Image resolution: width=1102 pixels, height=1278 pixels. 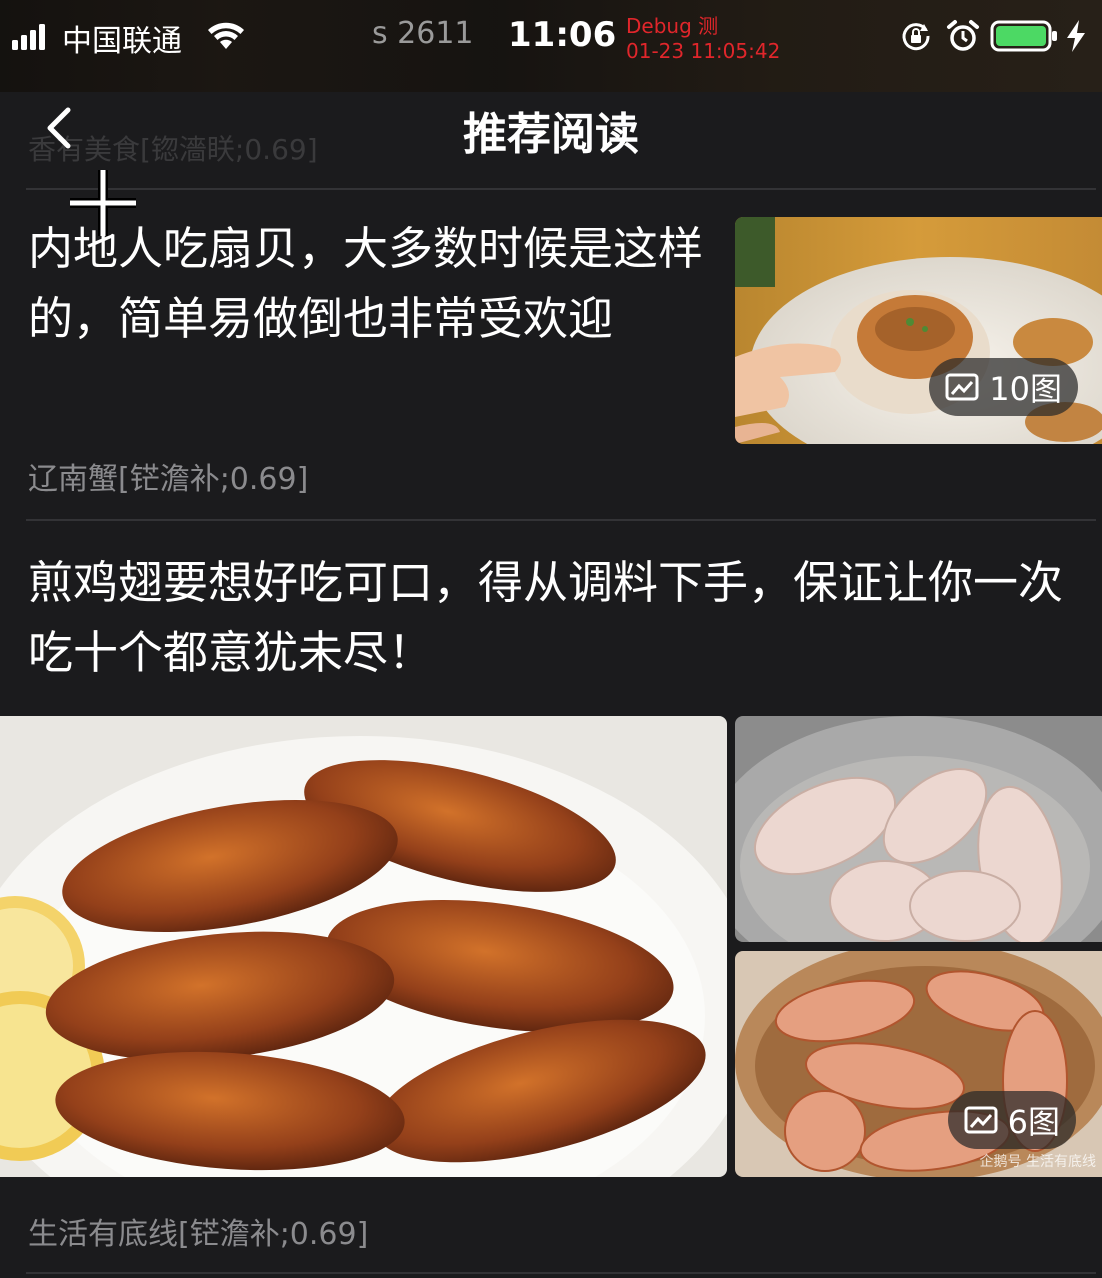 I want to click on charging-icon, so click(x=1076, y=36).